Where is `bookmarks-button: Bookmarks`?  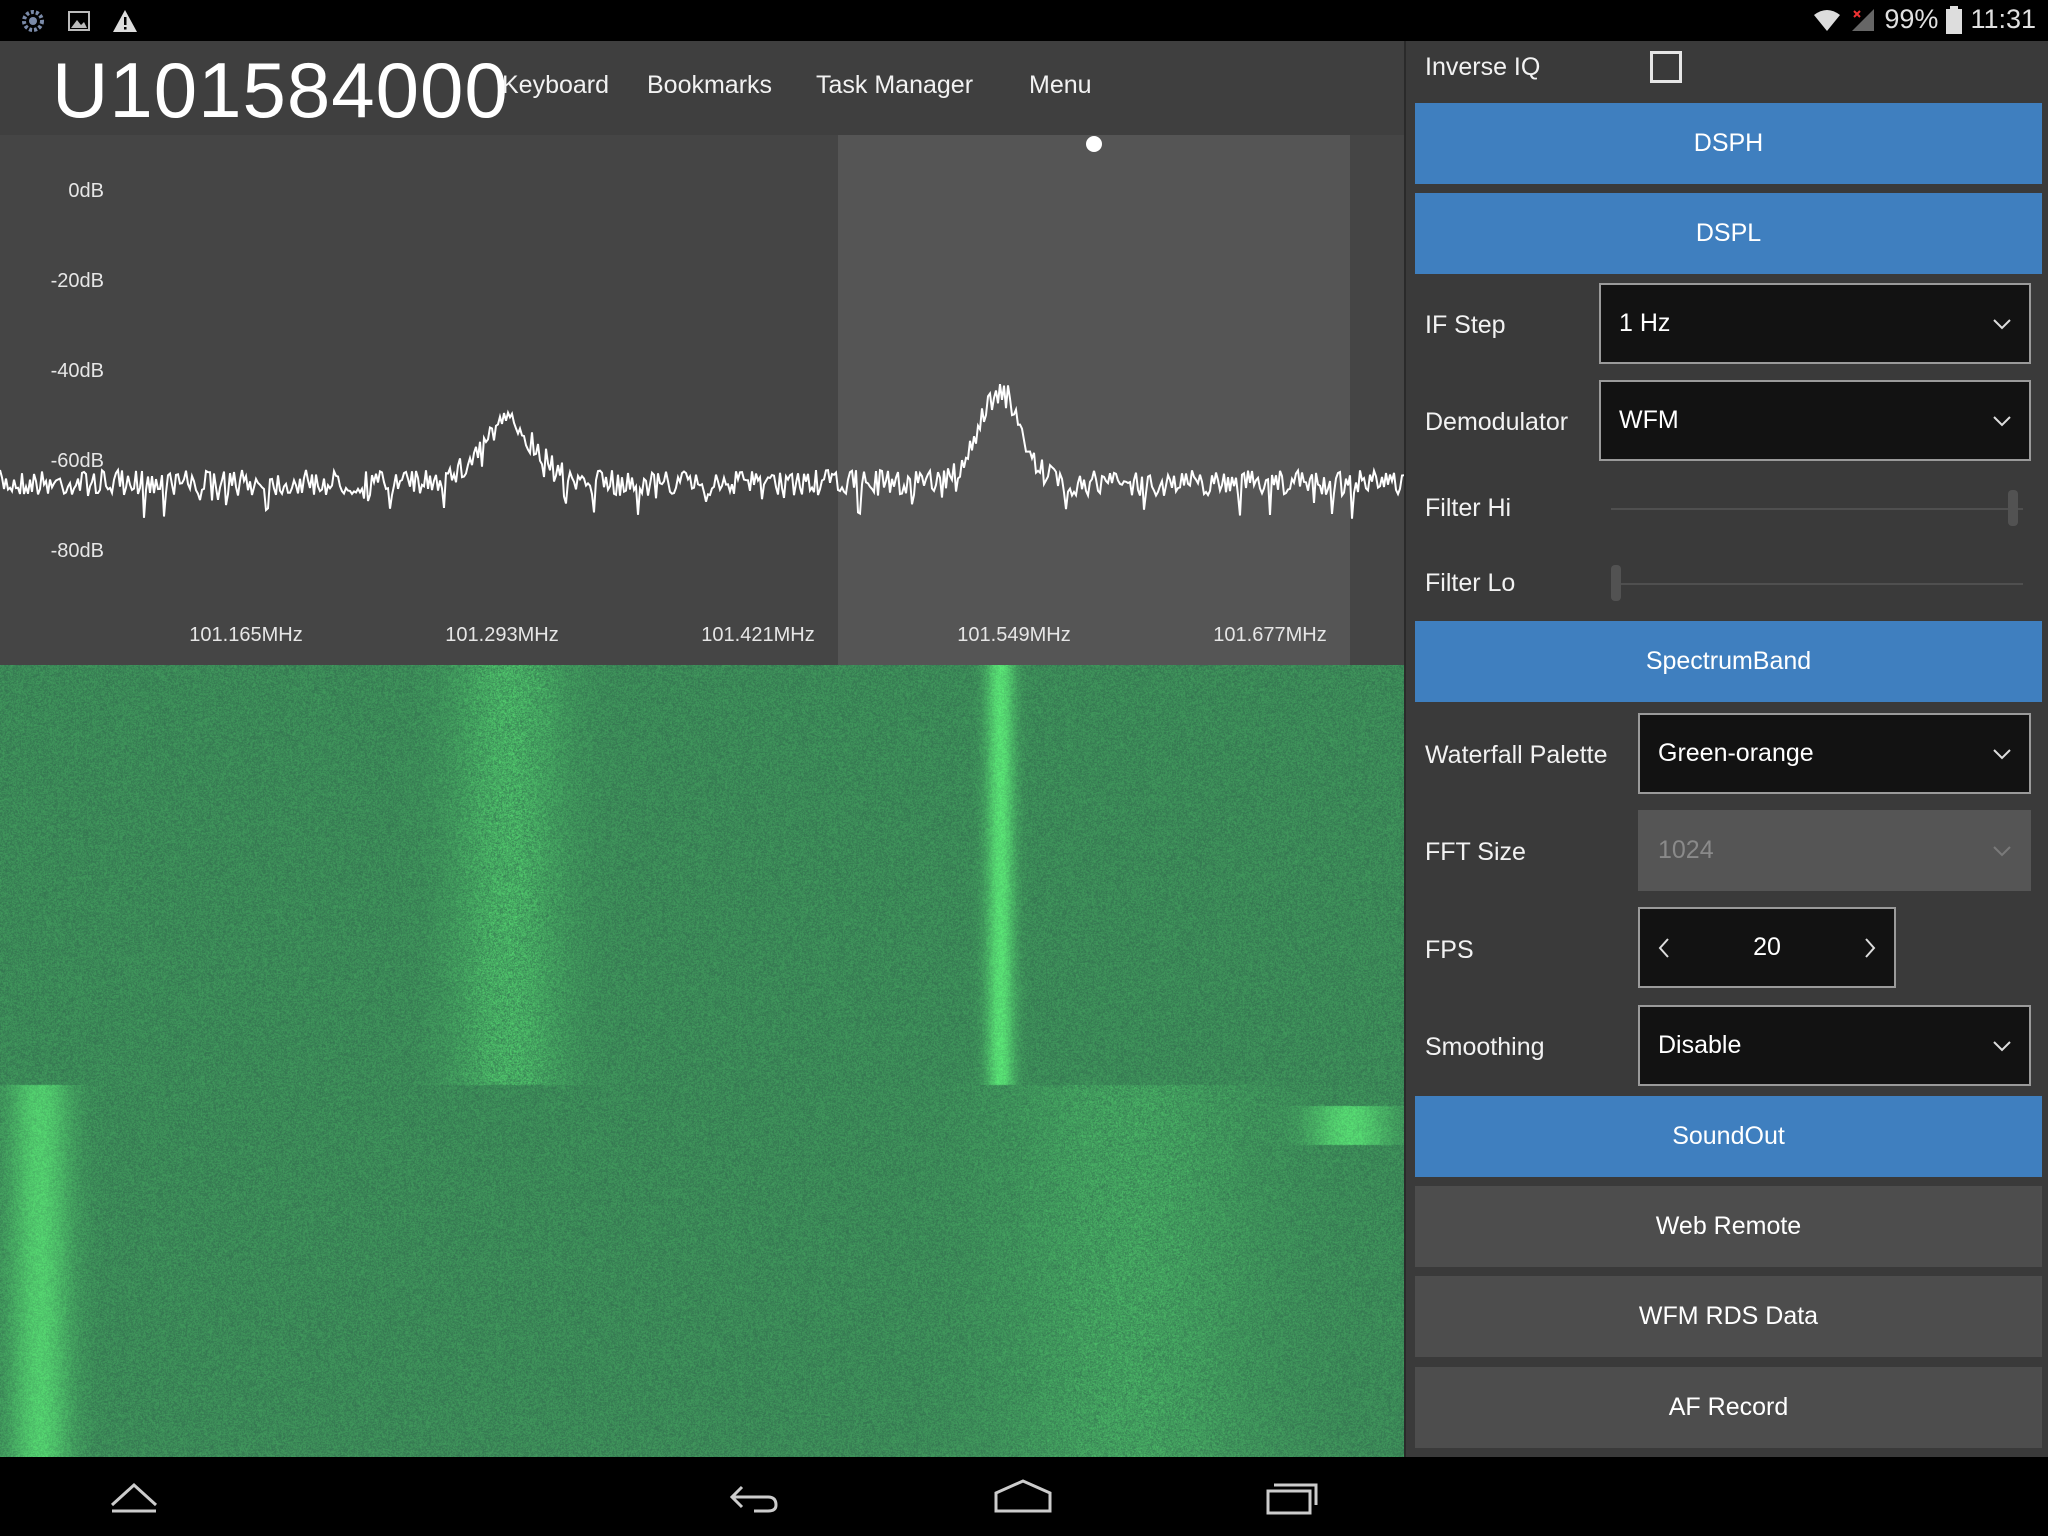
bookmarks-button: Bookmarks is located at coordinates (709, 85).